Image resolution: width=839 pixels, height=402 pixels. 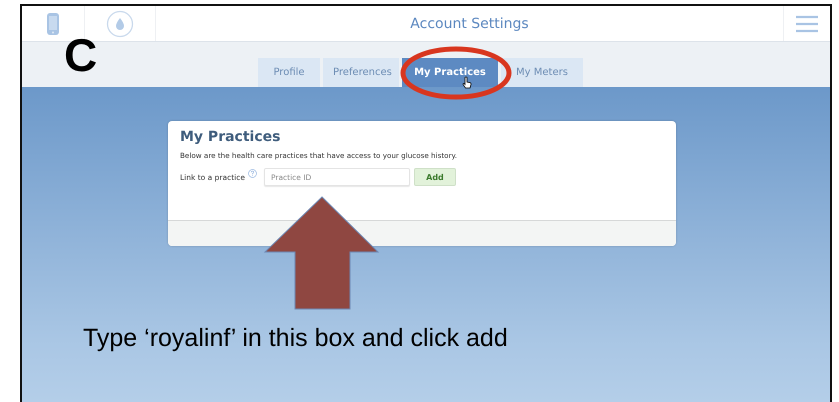 What do you see at coordinates (81, 55) in the screenshot?
I see `step-letter: C` at bounding box center [81, 55].